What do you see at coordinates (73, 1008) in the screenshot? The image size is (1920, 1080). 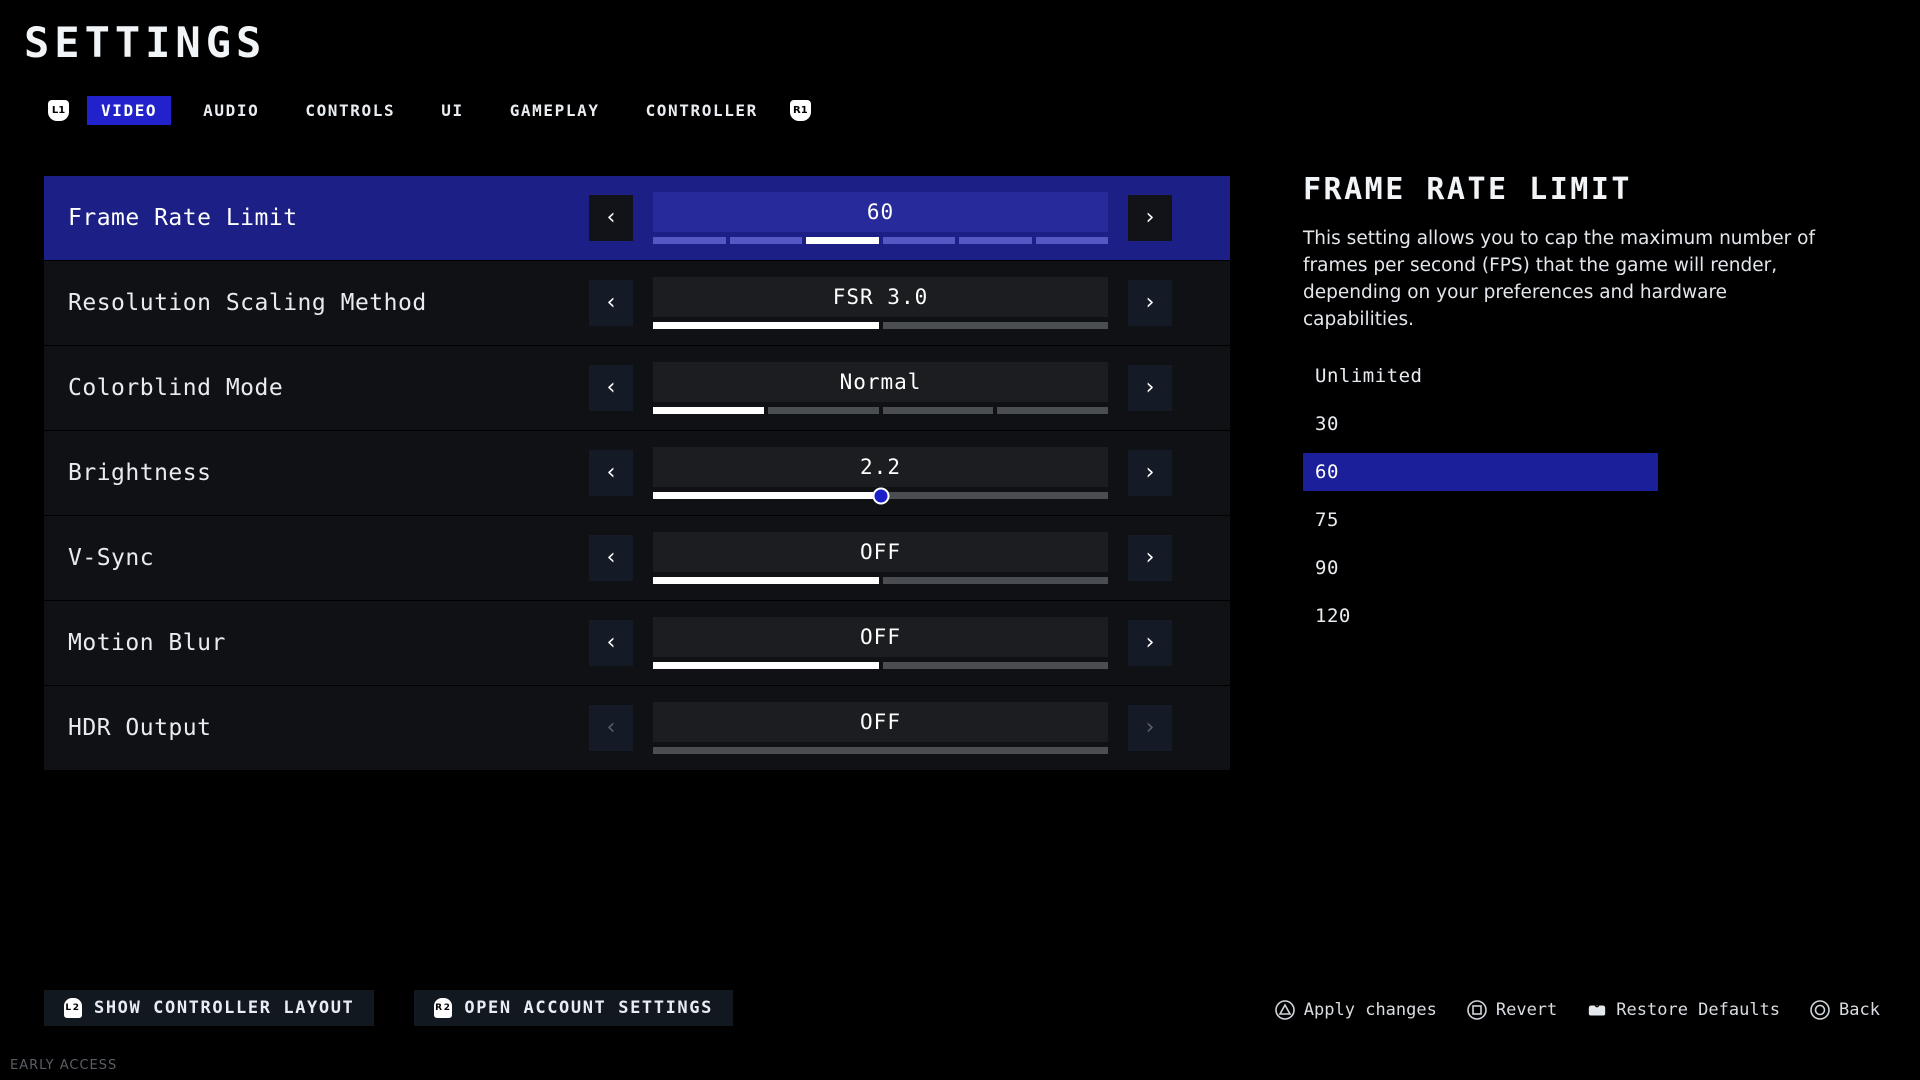 I see `l2-trigger-icon: L2` at bounding box center [73, 1008].